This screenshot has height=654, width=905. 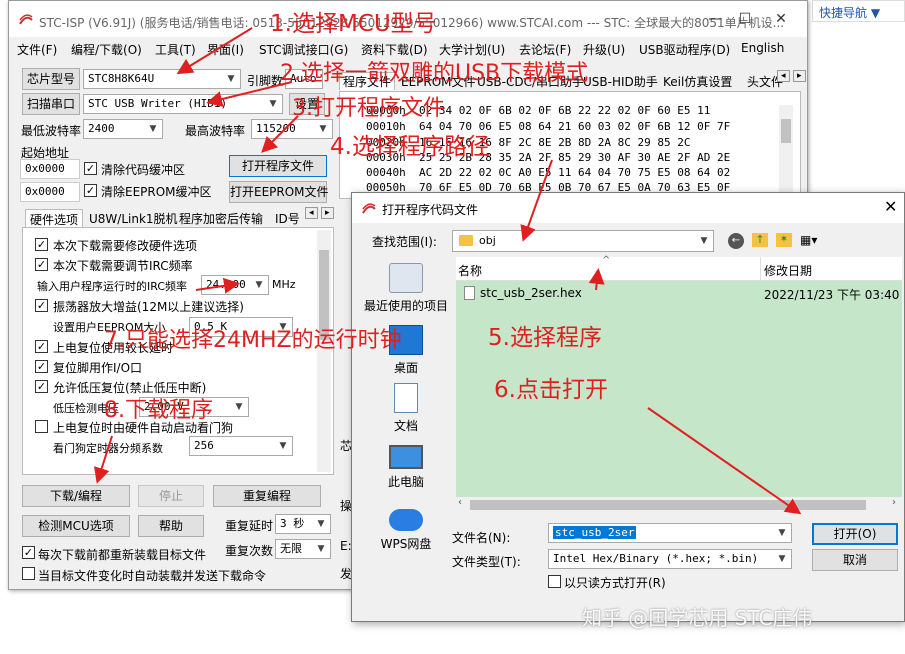 I want to click on watermark: 知乎 @国学芯用 STC庄伟, so click(x=697, y=618).